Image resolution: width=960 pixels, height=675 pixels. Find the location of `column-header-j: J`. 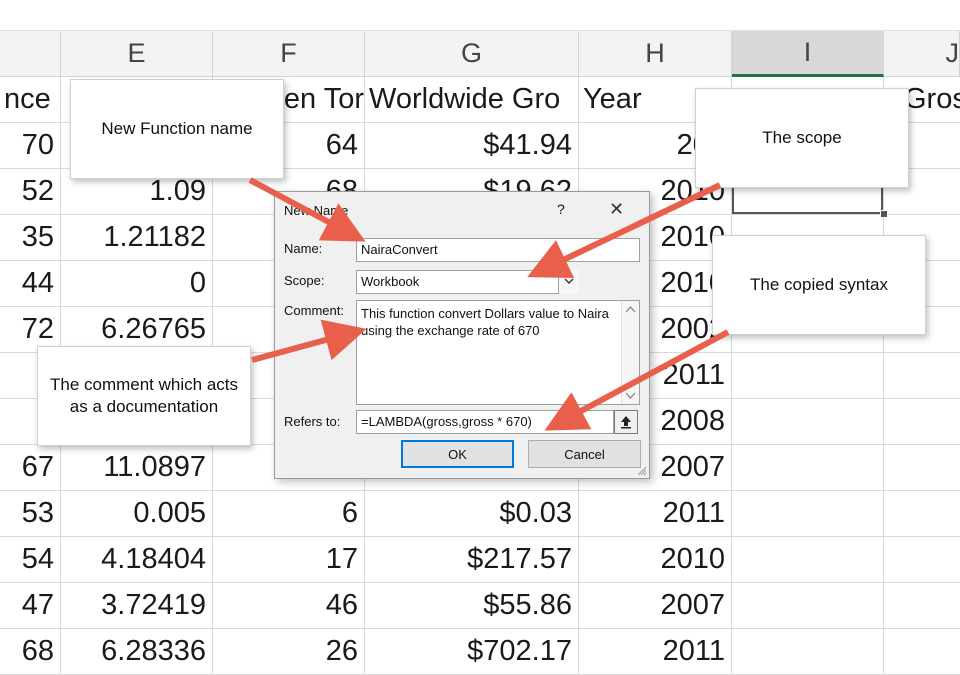

column-header-j: J is located at coordinates (922, 54).